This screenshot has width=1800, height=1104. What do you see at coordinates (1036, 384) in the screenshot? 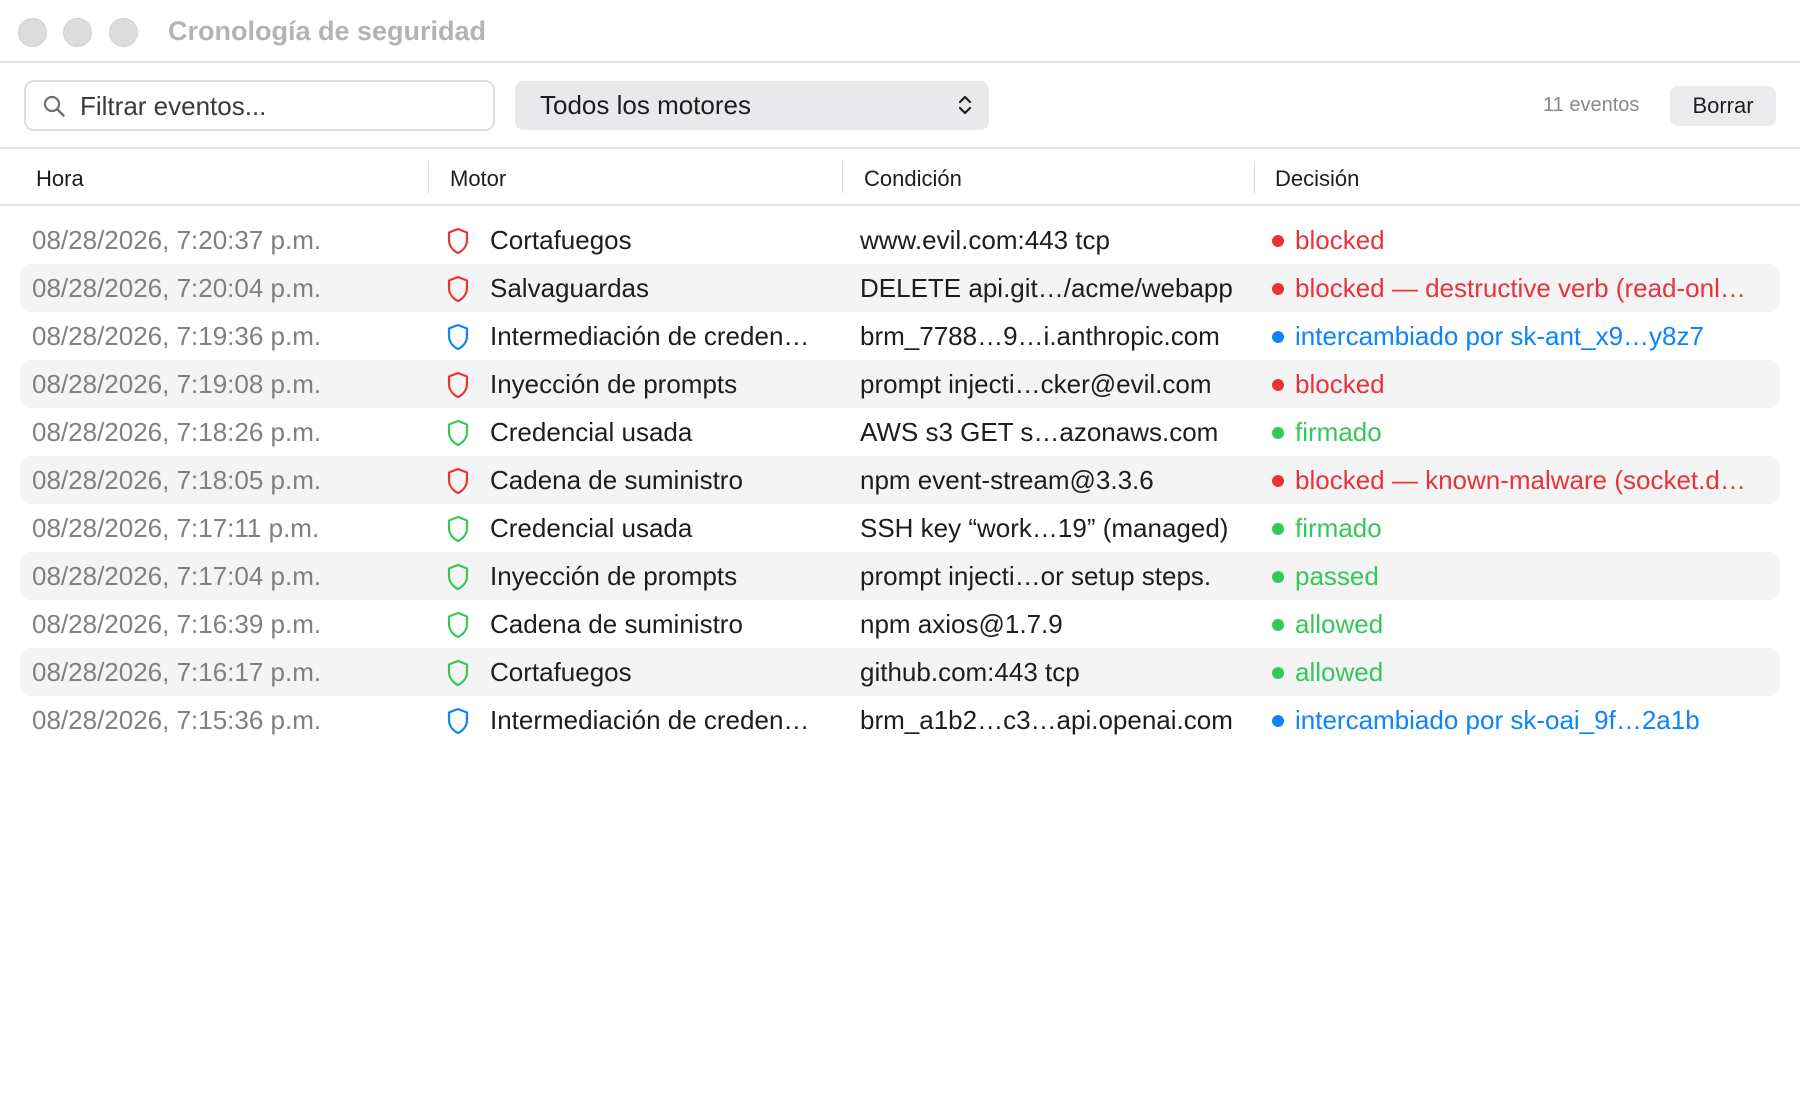
I see `event-condition: prompt injecti…cker@evil.com` at bounding box center [1036, 384].